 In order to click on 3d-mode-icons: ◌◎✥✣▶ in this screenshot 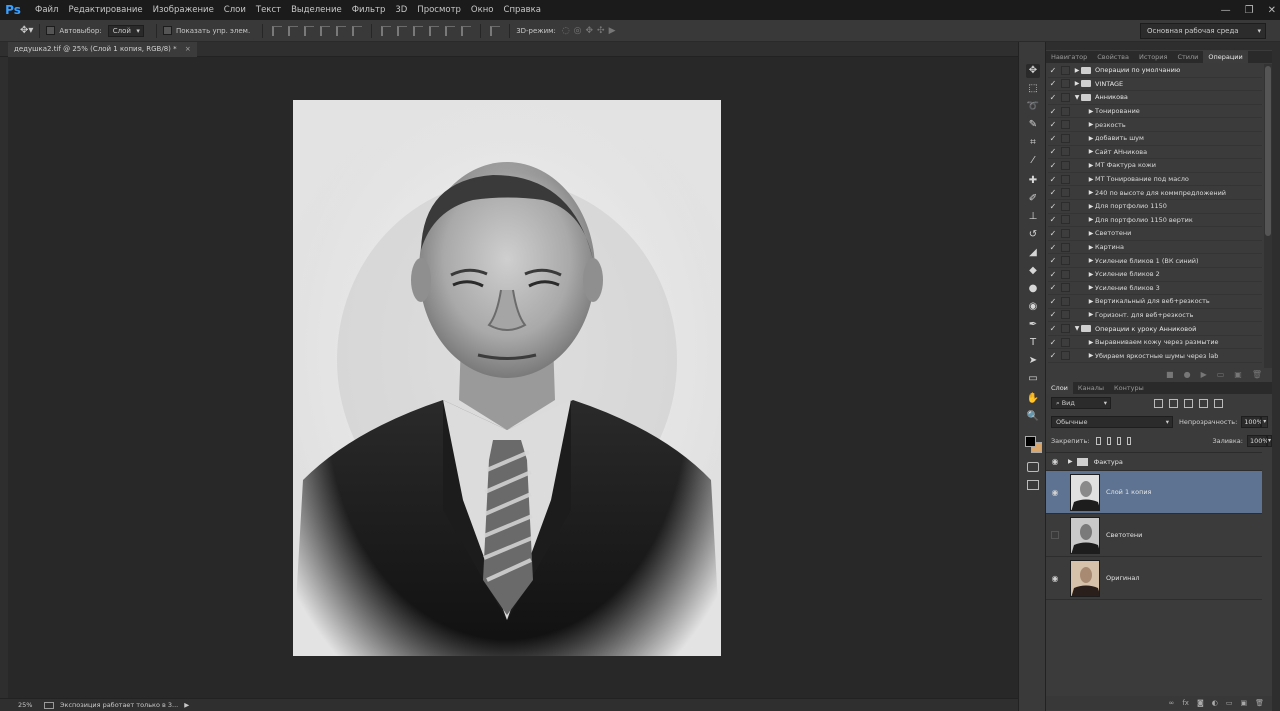, I will do `click(591, 31)`.